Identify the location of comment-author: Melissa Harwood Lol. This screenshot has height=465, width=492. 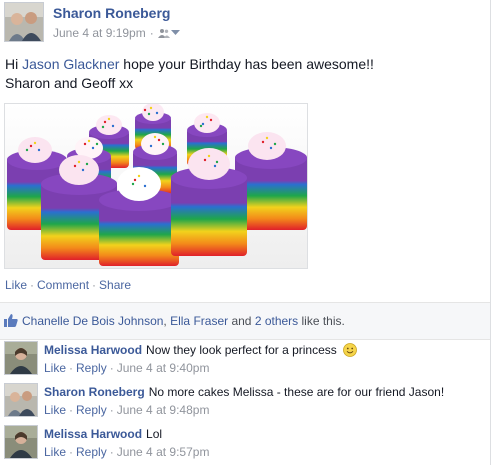
(103, 434).